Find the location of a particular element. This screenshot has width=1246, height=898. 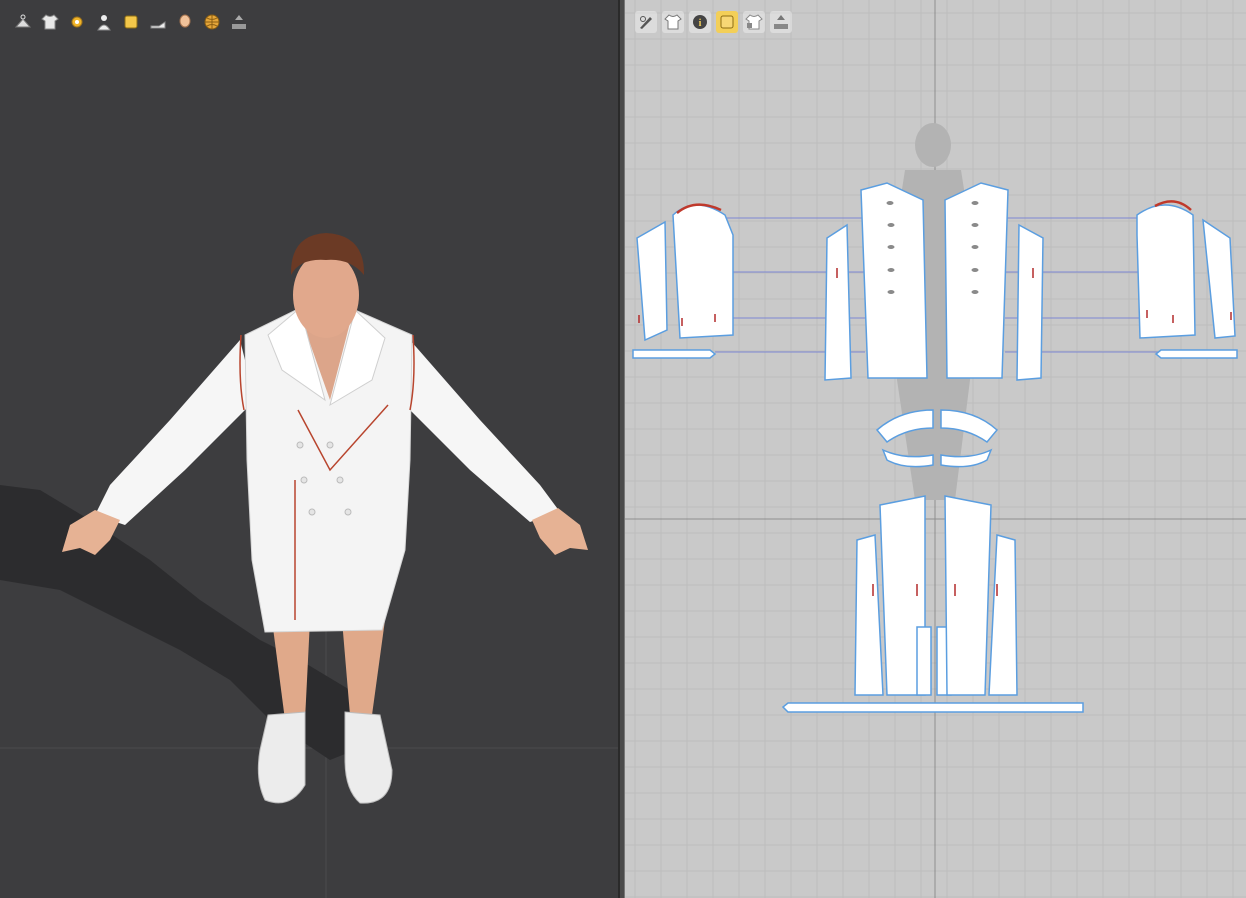

svg-text: i is located at coordinates (700, 23).